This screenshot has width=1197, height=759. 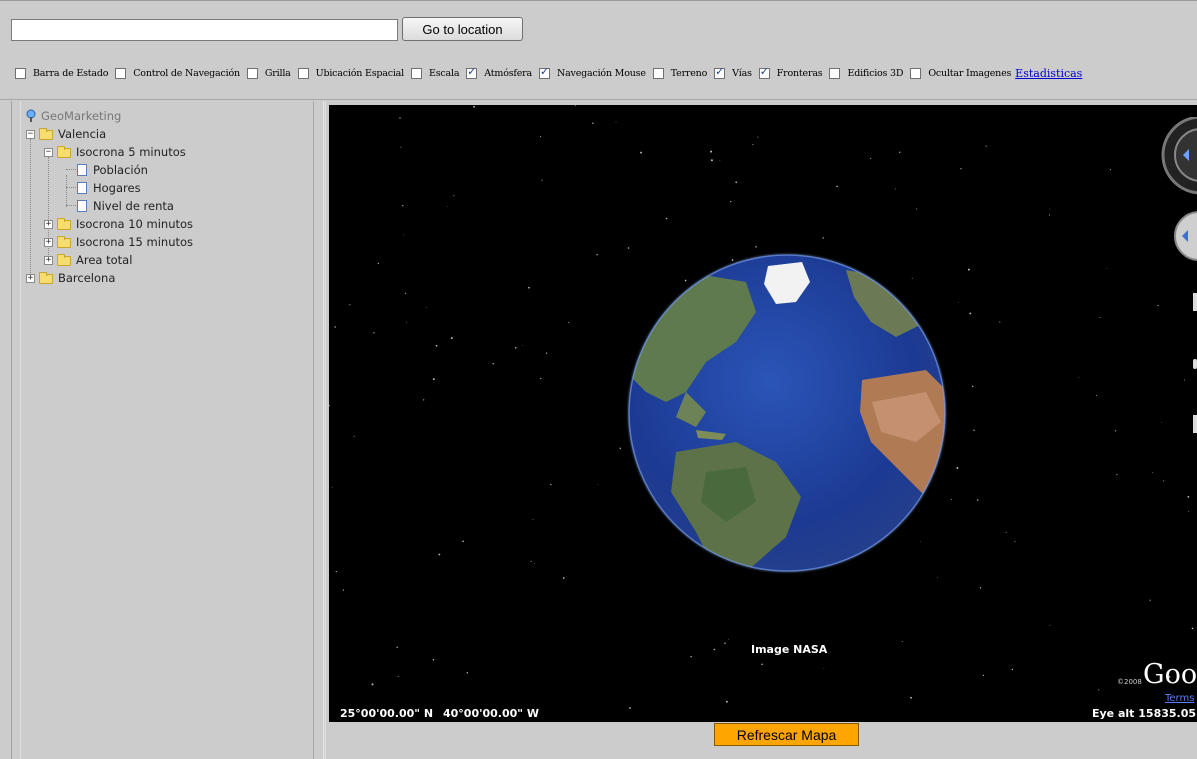 I want to click on tree-node-isocrona-5: − Isocrona 5 minutos, so click(x=115, y=152).